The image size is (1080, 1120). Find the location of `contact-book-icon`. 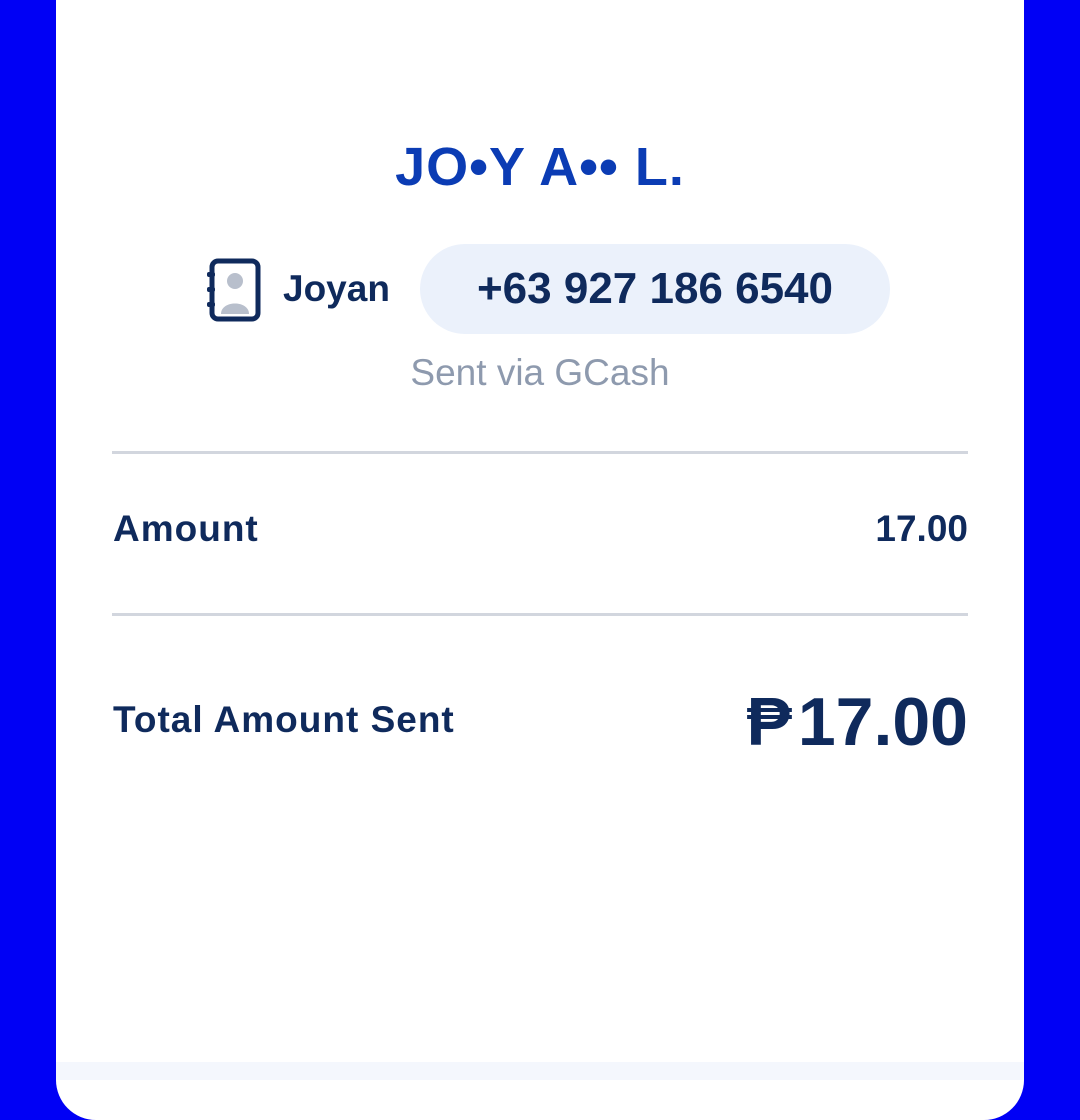

contact-book-icon is located at coordinates (234, 290).